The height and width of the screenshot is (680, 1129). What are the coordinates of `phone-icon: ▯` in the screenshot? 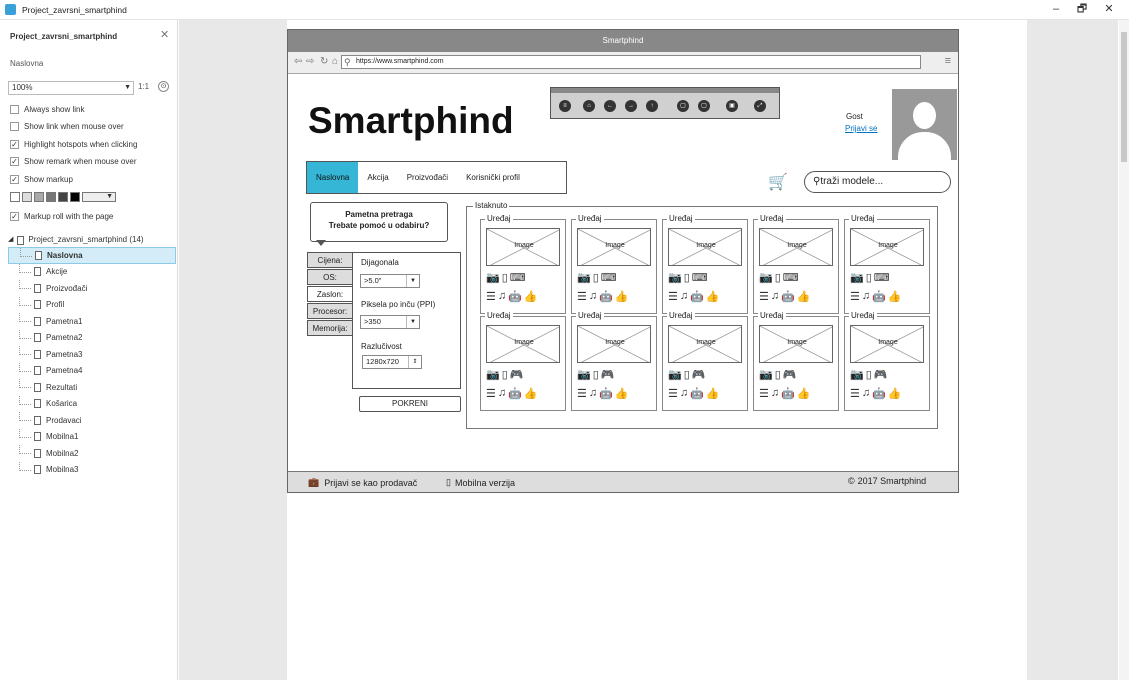 It's located at (504, 278).